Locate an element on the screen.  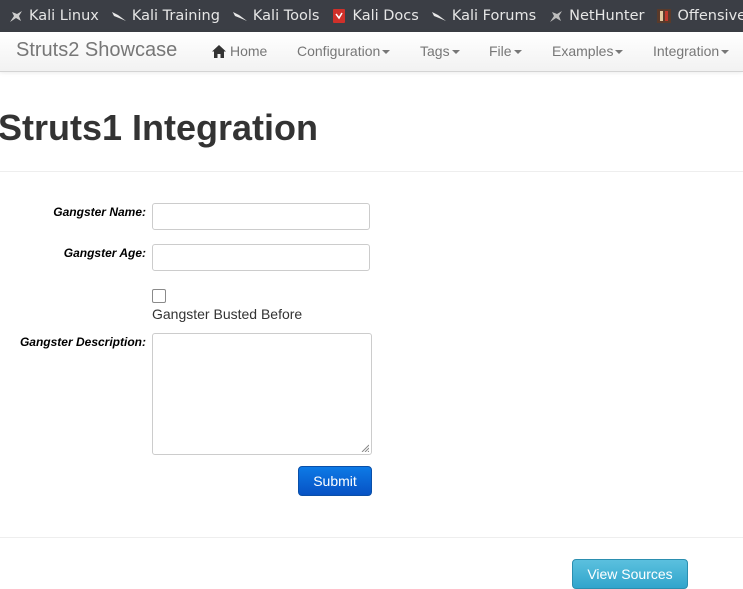
gangster-age-label: Gangster Age: is located at coordinates (104, 253).